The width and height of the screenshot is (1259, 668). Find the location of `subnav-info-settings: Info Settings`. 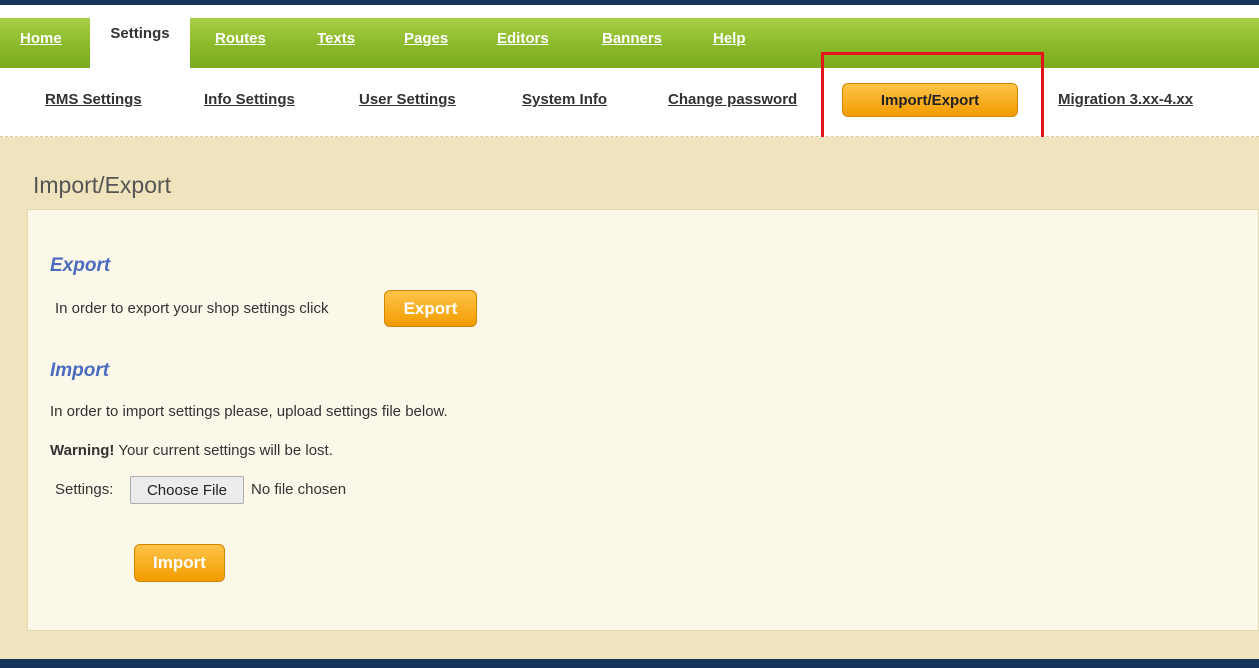

subnav-info-settings: Info Settings is located at coordinates (249, 99).